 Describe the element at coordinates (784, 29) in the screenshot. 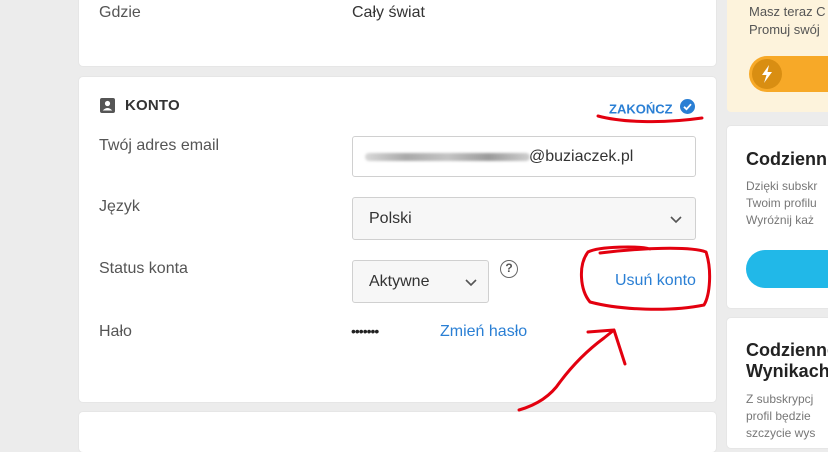

I see `promo-line-2: Promuj swój` at that location.